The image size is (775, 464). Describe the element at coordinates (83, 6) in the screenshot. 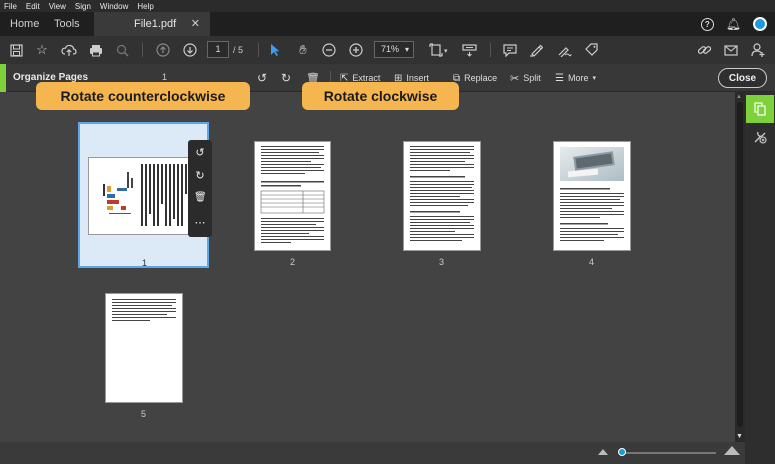

I see `menu-sign: Sign` at that location.